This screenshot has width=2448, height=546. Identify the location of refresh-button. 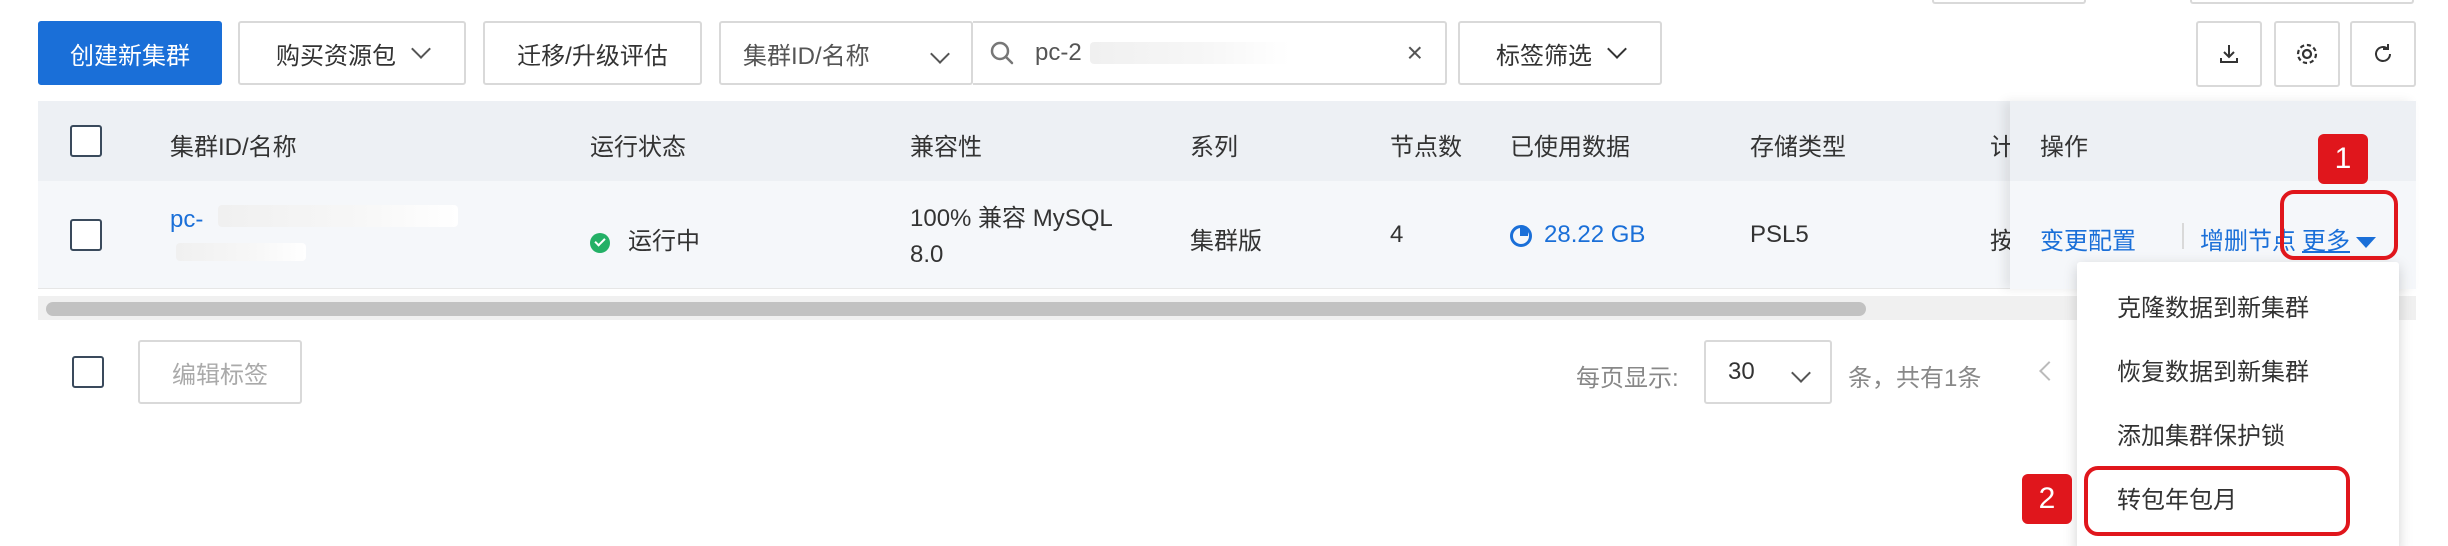
(2383, 54).